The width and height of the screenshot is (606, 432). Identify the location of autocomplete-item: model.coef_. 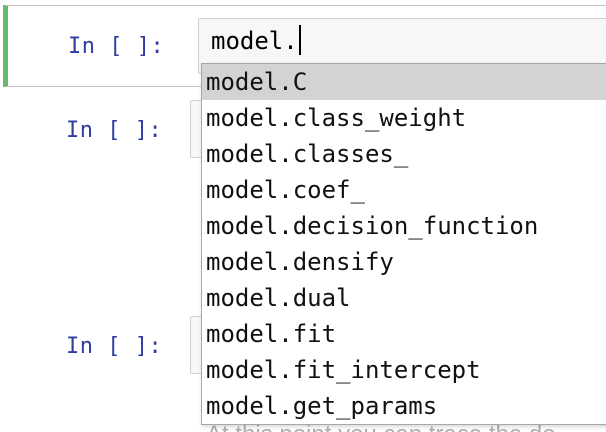
(404, 190).